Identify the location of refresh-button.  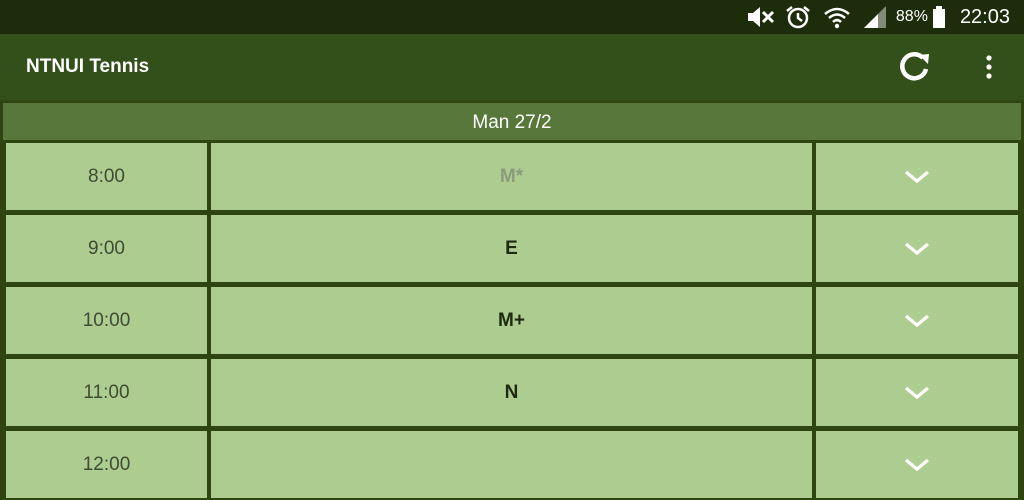
(915, 67).